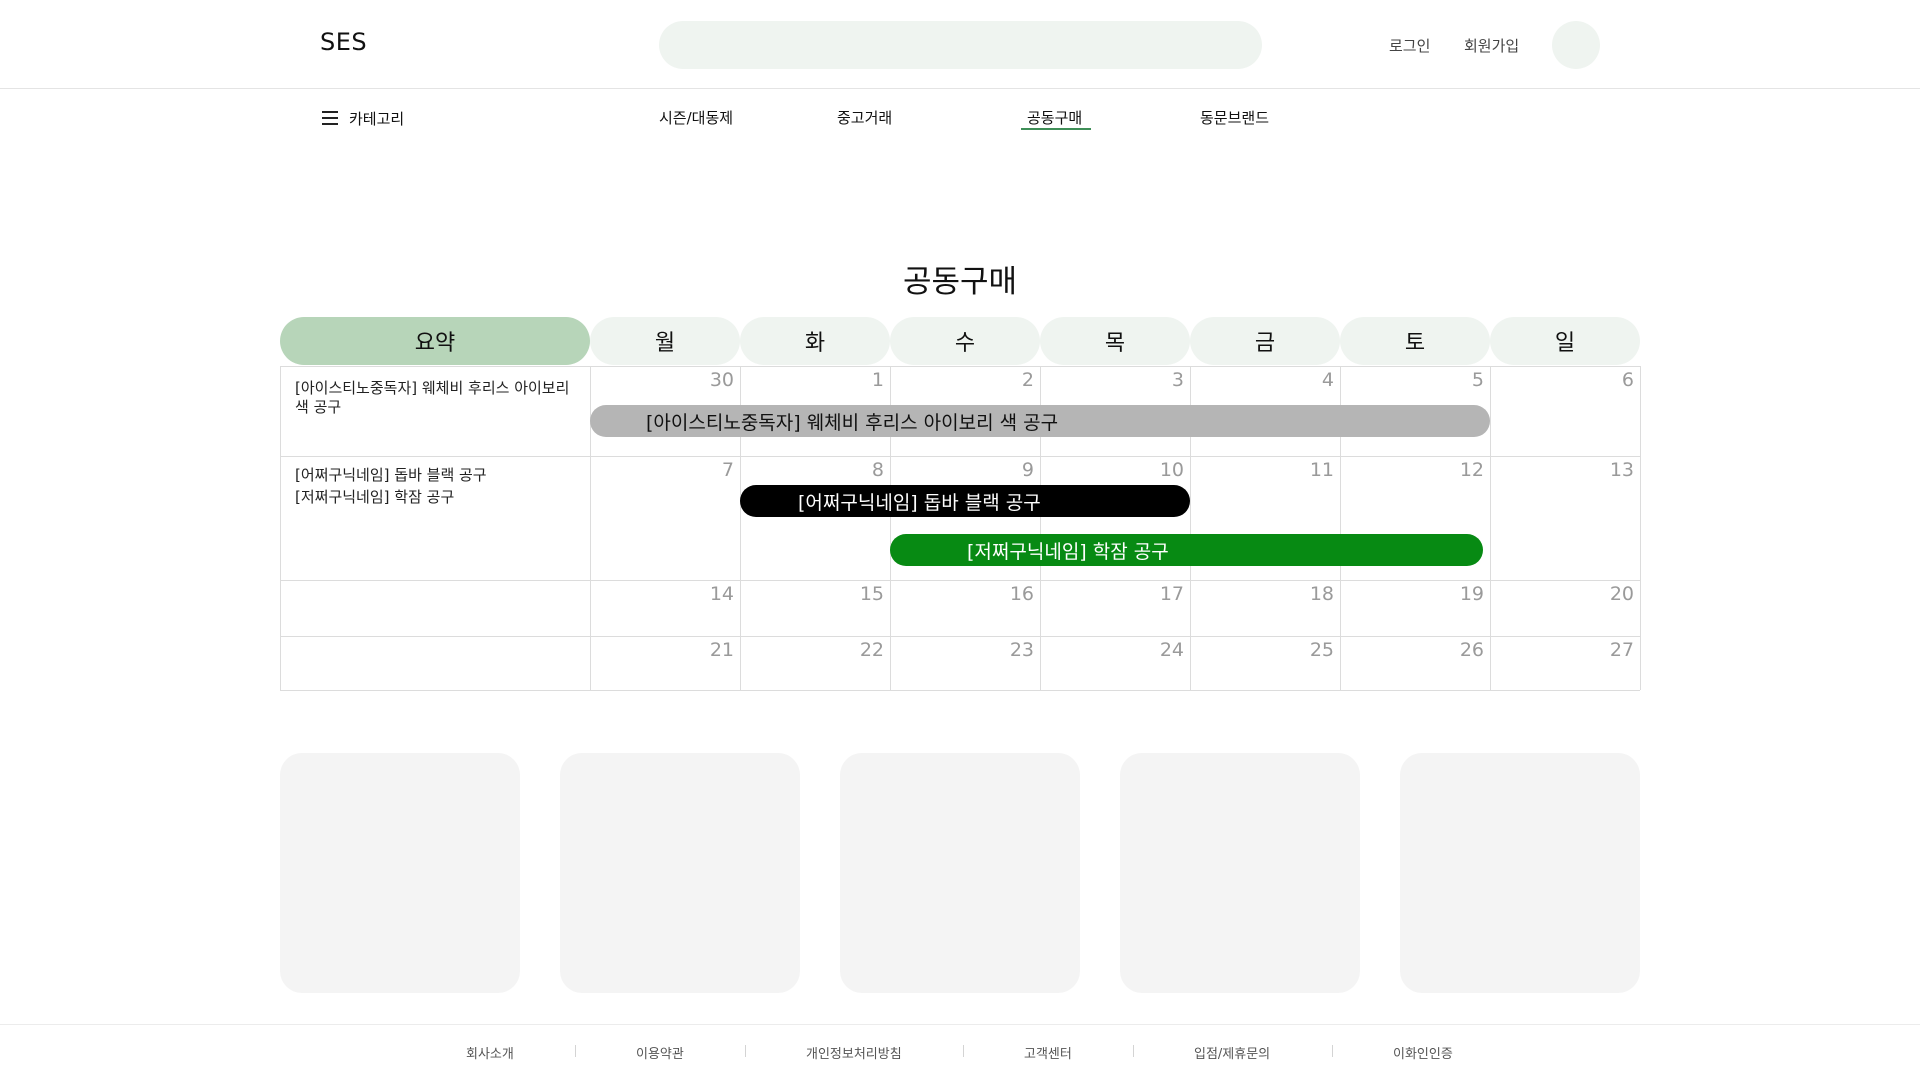  What do you see at coordinates (696, 117) in the screenshot?
I see `nav-item-season: 시즌/대동제` at bounding box center [696, 117].